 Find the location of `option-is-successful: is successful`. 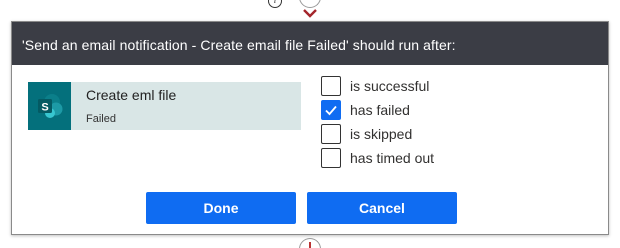

option-is-successful: is successful is located at coordinates (377, 86).